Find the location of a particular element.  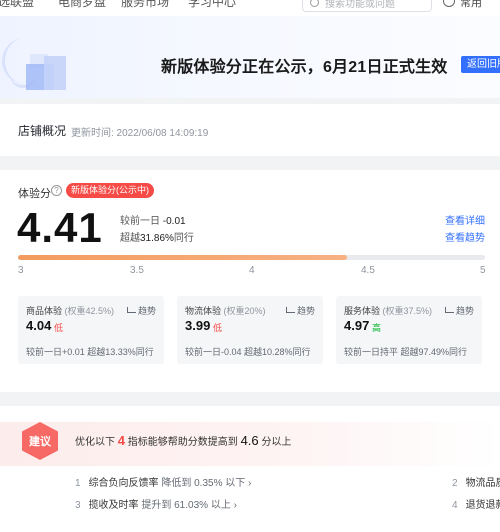

search-icon is located at coordinates (314, 3).